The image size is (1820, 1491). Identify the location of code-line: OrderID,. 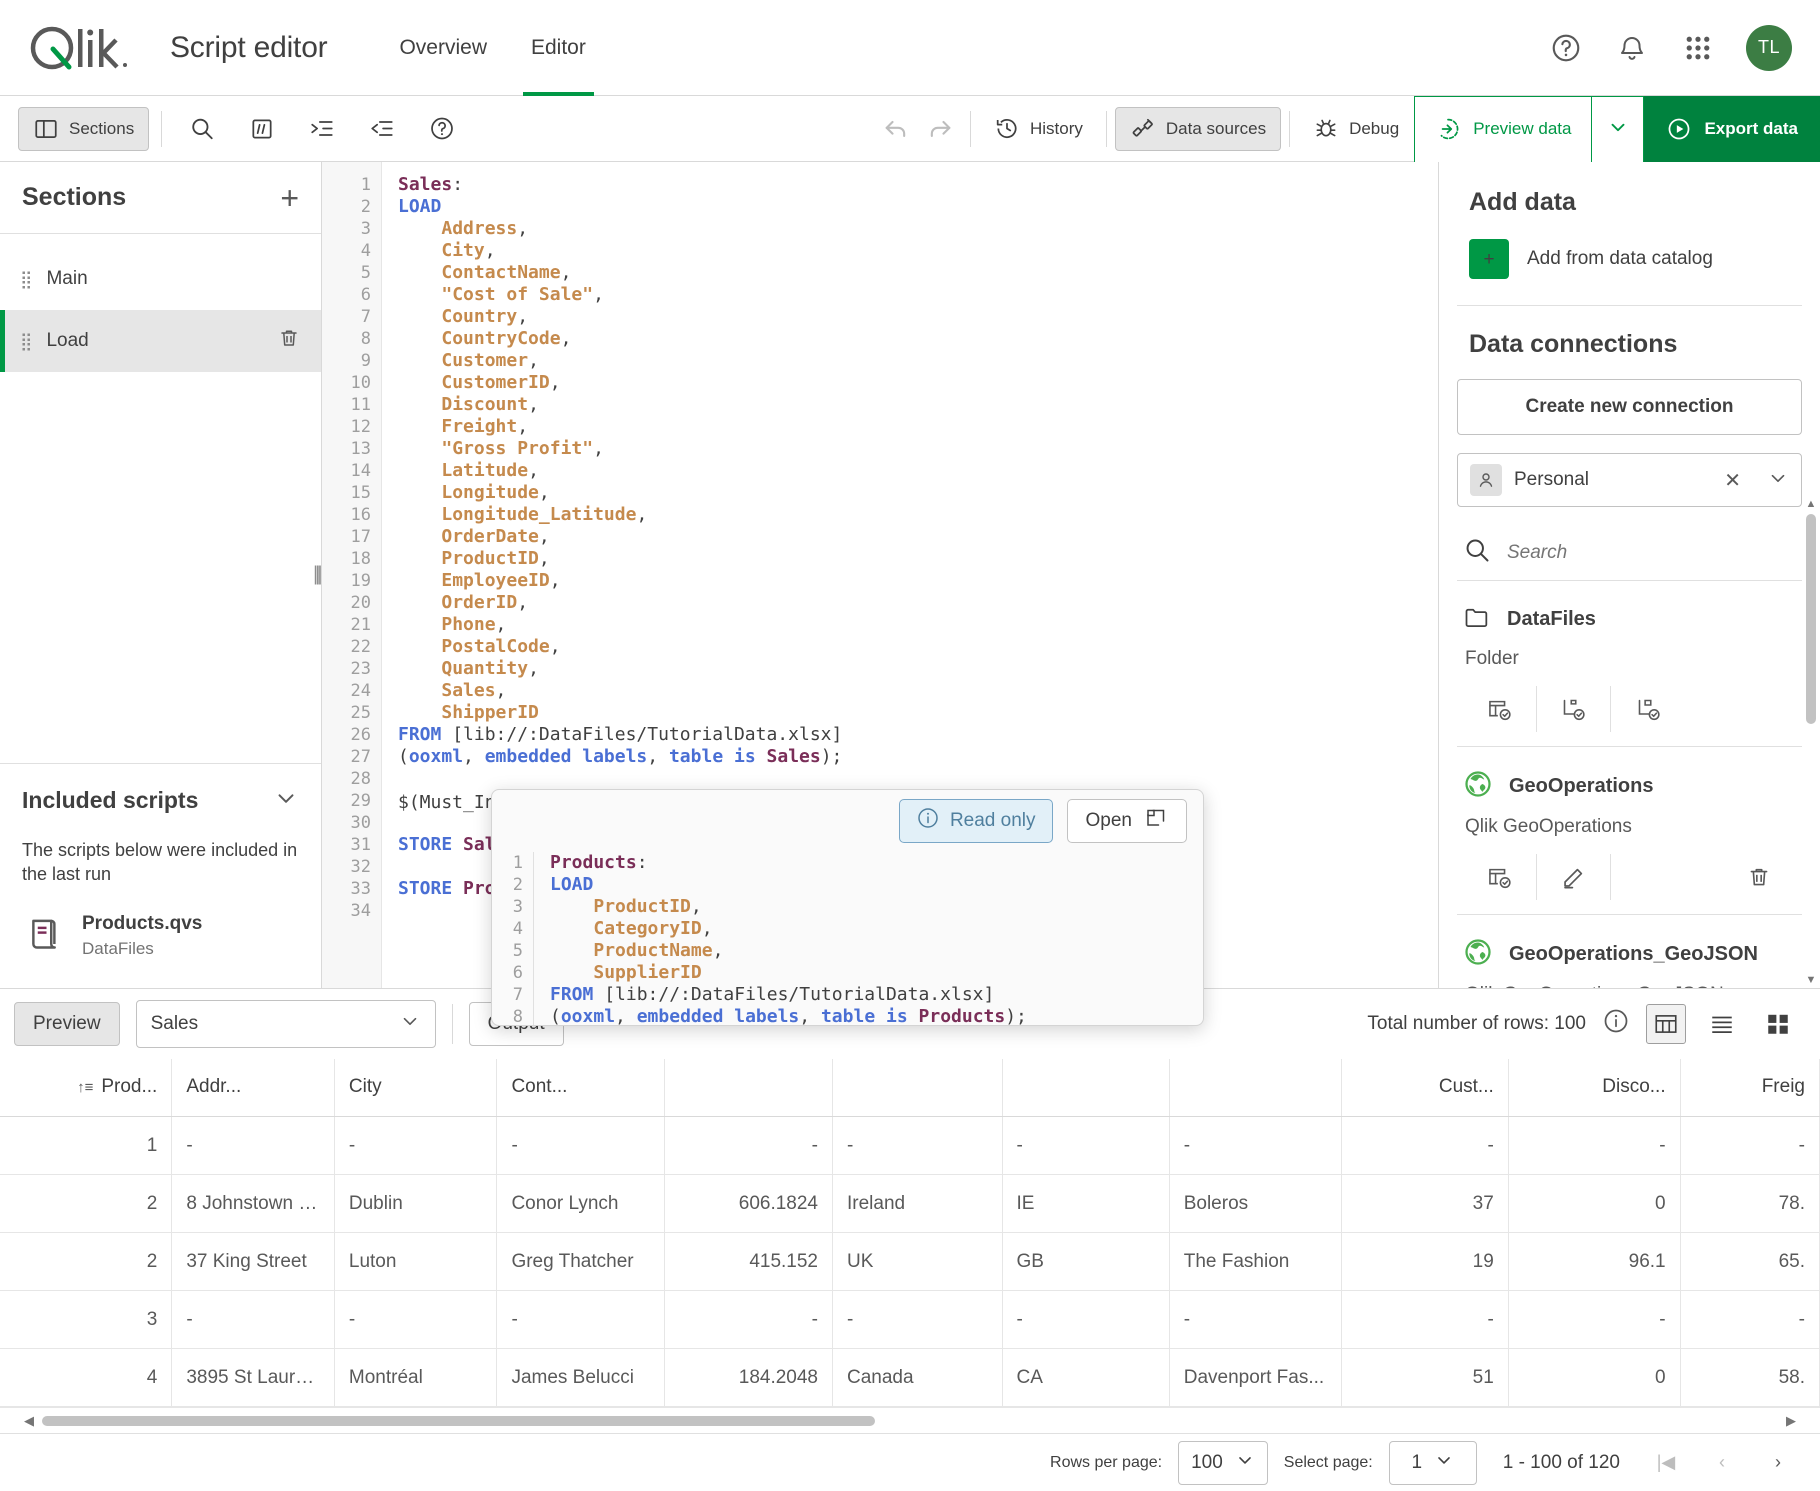
(918, 603).